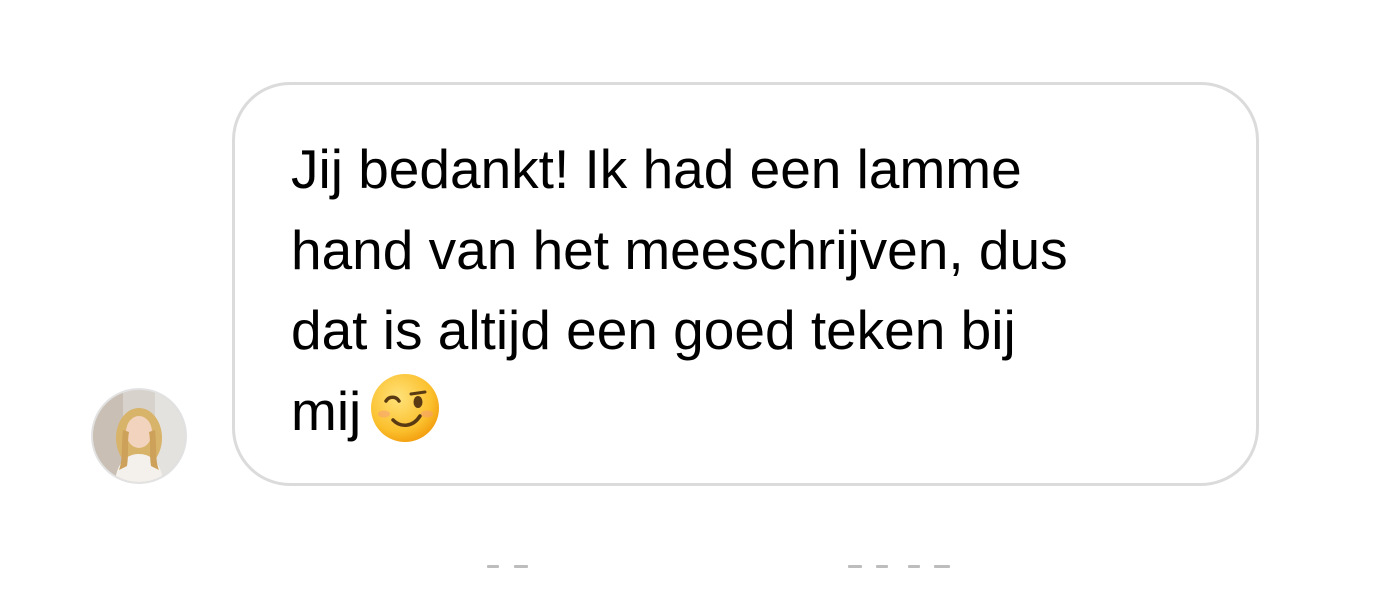  What do you see at coordinates (653, 330) in the screenshot?
I see `message-line-3: dat is altijd een goed teken bij` at bounding box center [653, 330].